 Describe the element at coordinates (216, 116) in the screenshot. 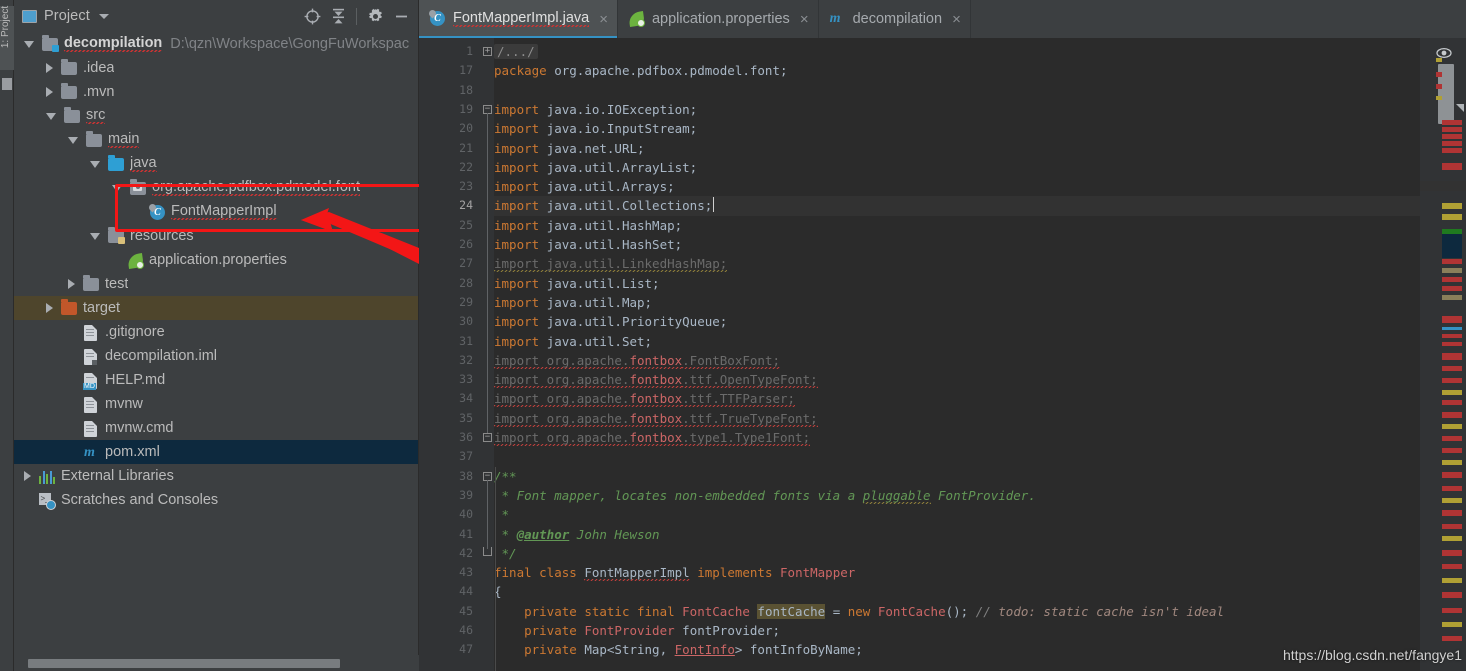

I see `tree-row: src` at that location.